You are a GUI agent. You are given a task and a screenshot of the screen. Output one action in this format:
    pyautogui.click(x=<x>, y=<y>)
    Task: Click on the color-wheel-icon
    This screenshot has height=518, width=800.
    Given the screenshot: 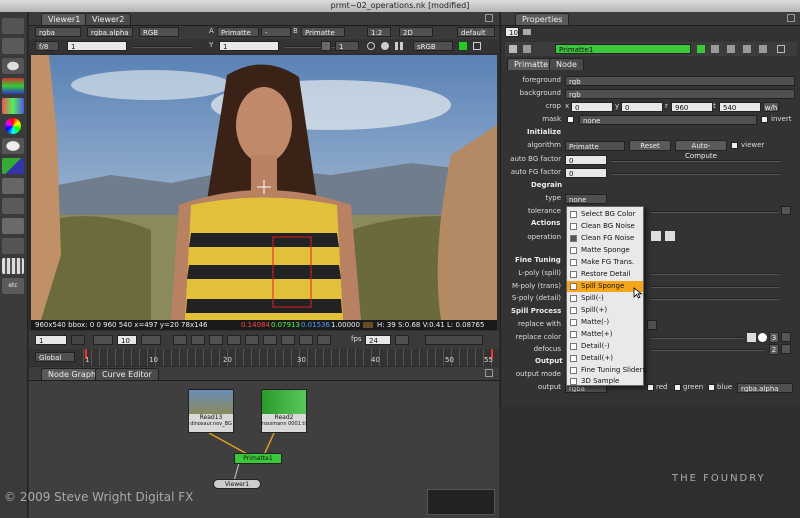 What is the action you would take?
    pyautogui.click(x=13, y=126)
    